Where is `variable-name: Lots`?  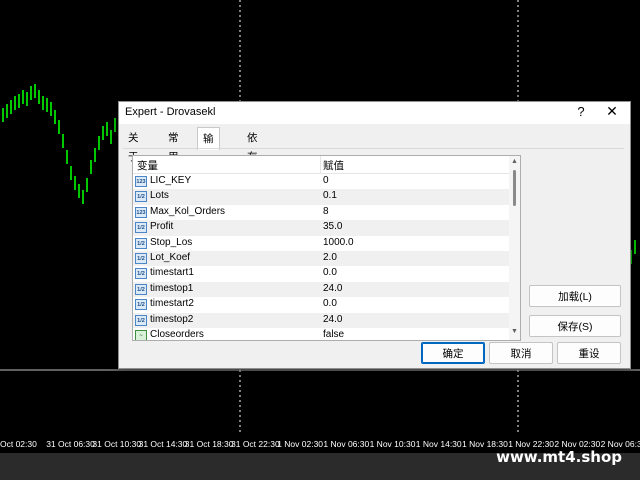 variable-name: Lots is located at coordinates (159, 196).